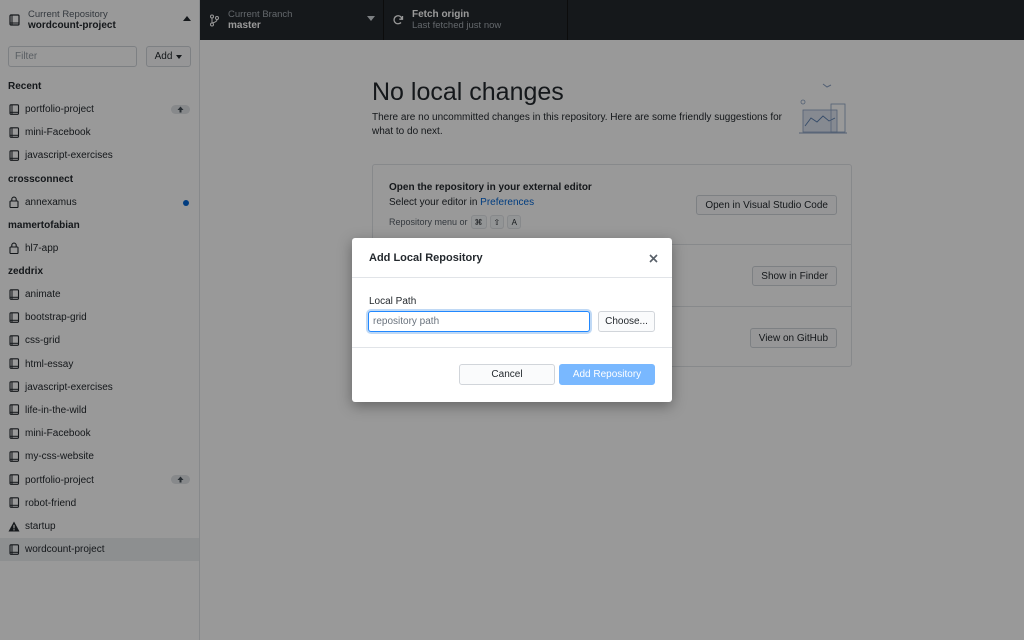  Describe the element at coordinates (393, 301) in the screenshot. I see `local-path-label: Local Path` at that location.